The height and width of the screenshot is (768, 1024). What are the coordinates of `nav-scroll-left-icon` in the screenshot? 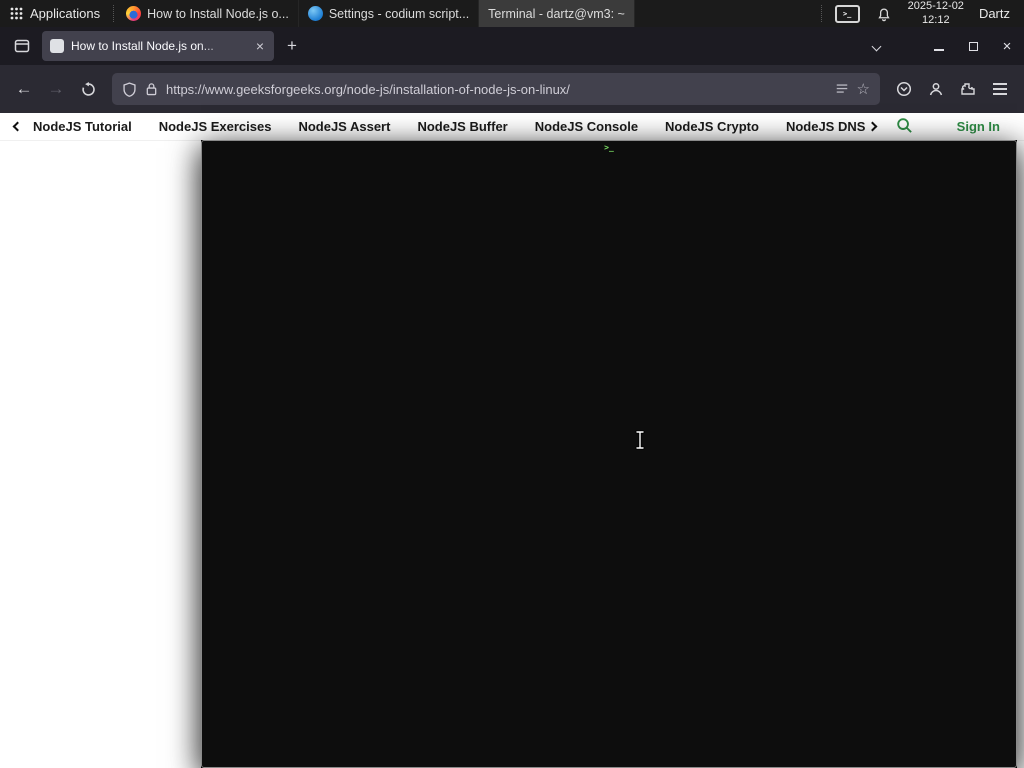 It's located at (17, 126).